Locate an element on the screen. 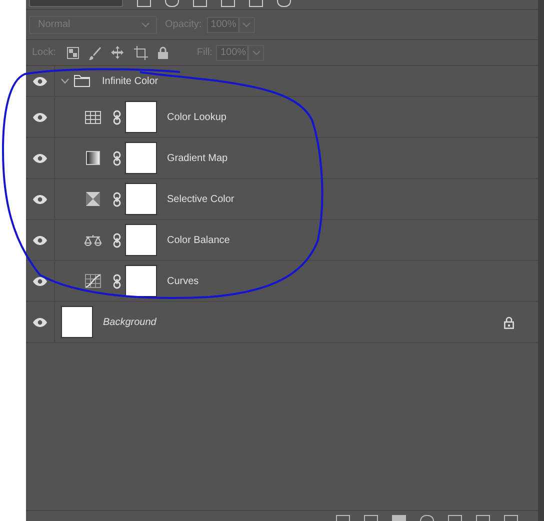  lock-transparent-pixels-icon is located at coordinates (72, 52).